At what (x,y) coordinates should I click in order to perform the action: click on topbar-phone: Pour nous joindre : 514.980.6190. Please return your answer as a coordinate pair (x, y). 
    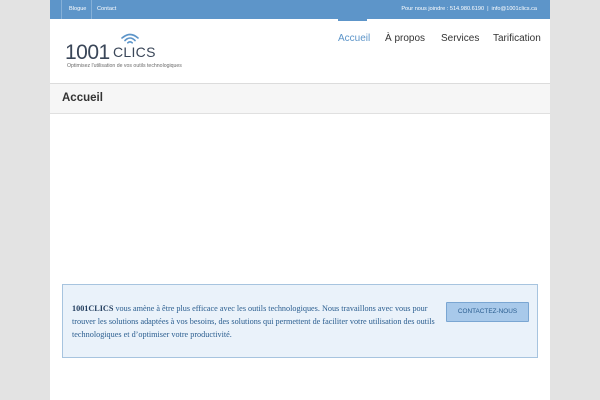
    Looking at the image, I should click on (443, 9).